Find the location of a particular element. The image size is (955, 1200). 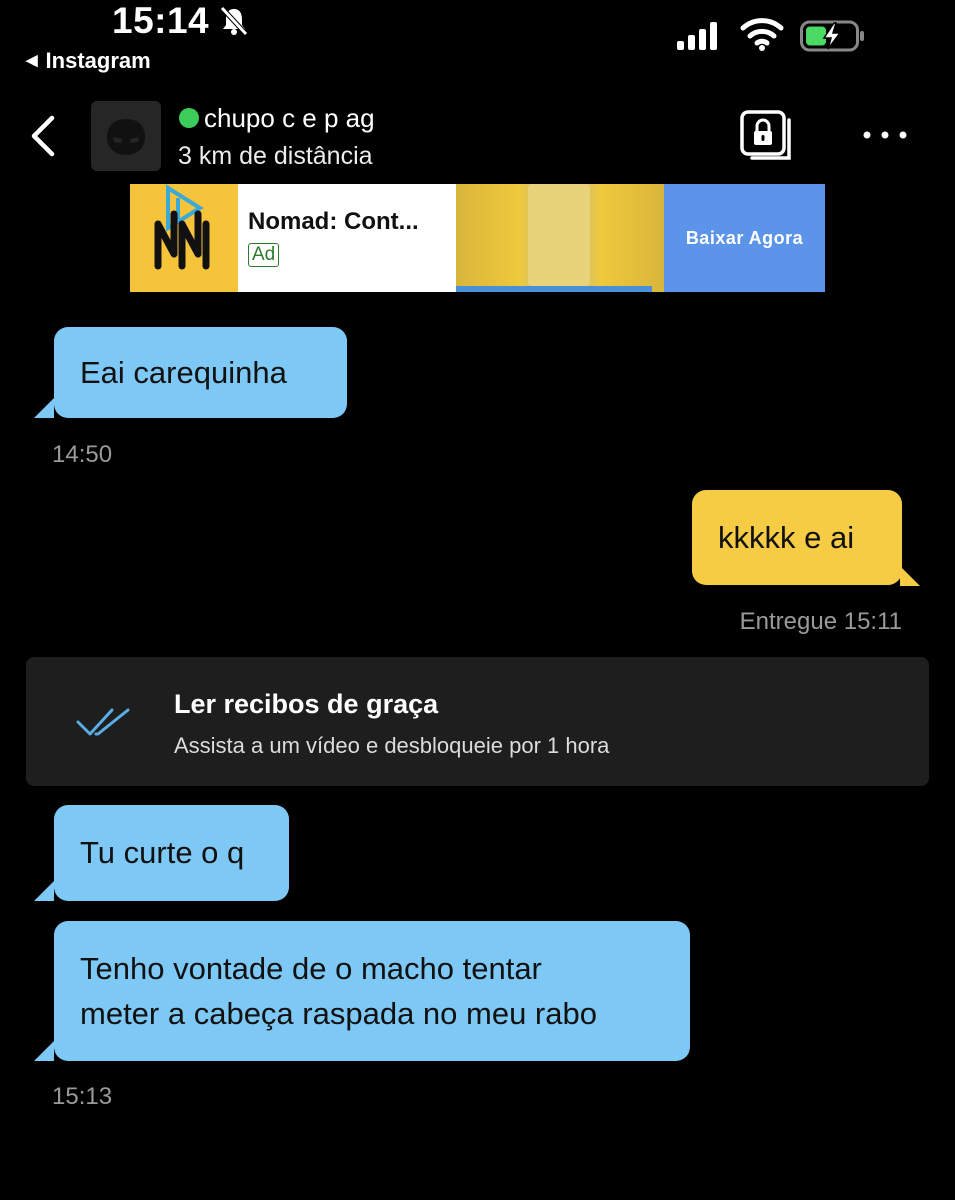

online-status-dot is located at coordinates (189, 118).